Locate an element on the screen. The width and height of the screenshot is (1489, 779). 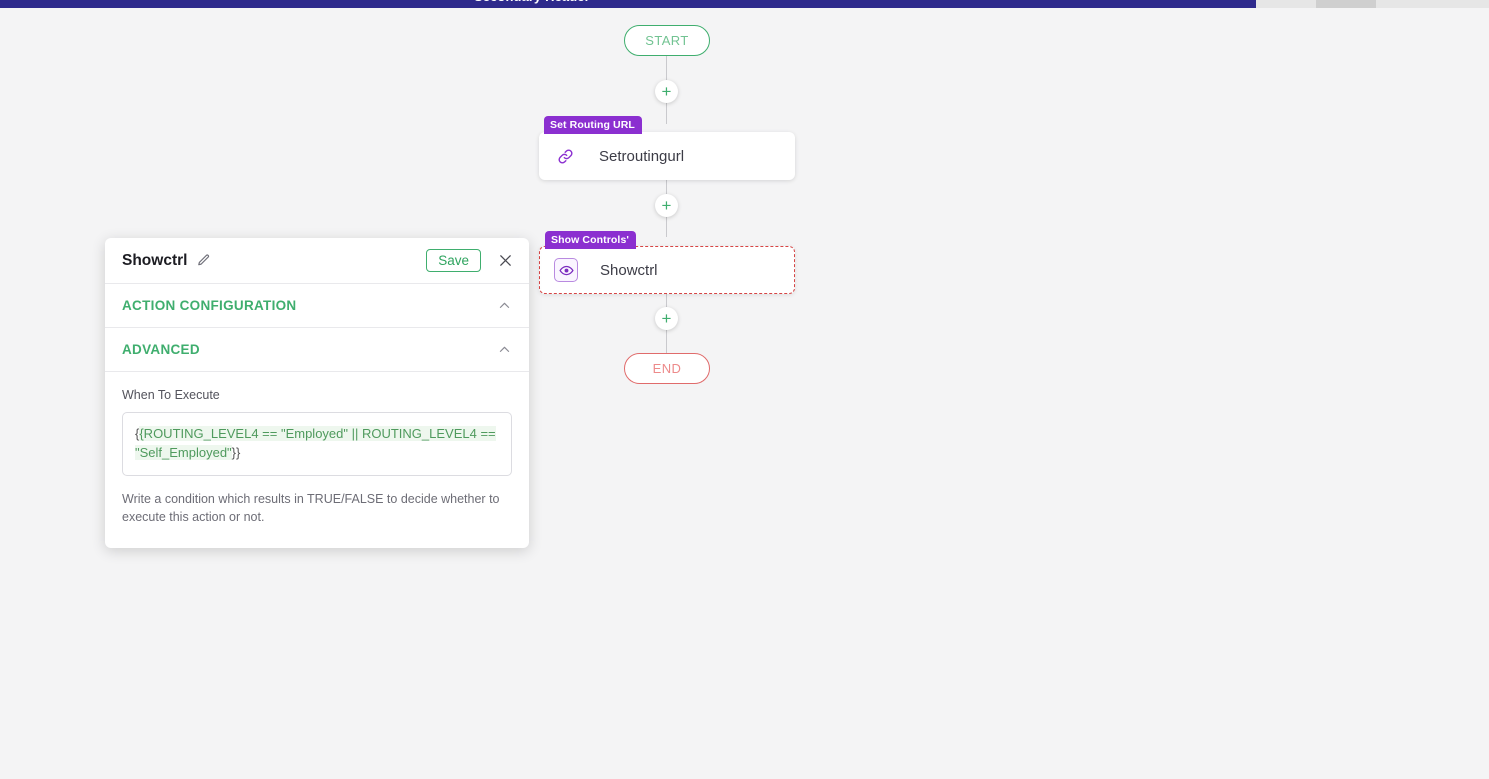
pencil-icon is located at coordinates (203, 260).